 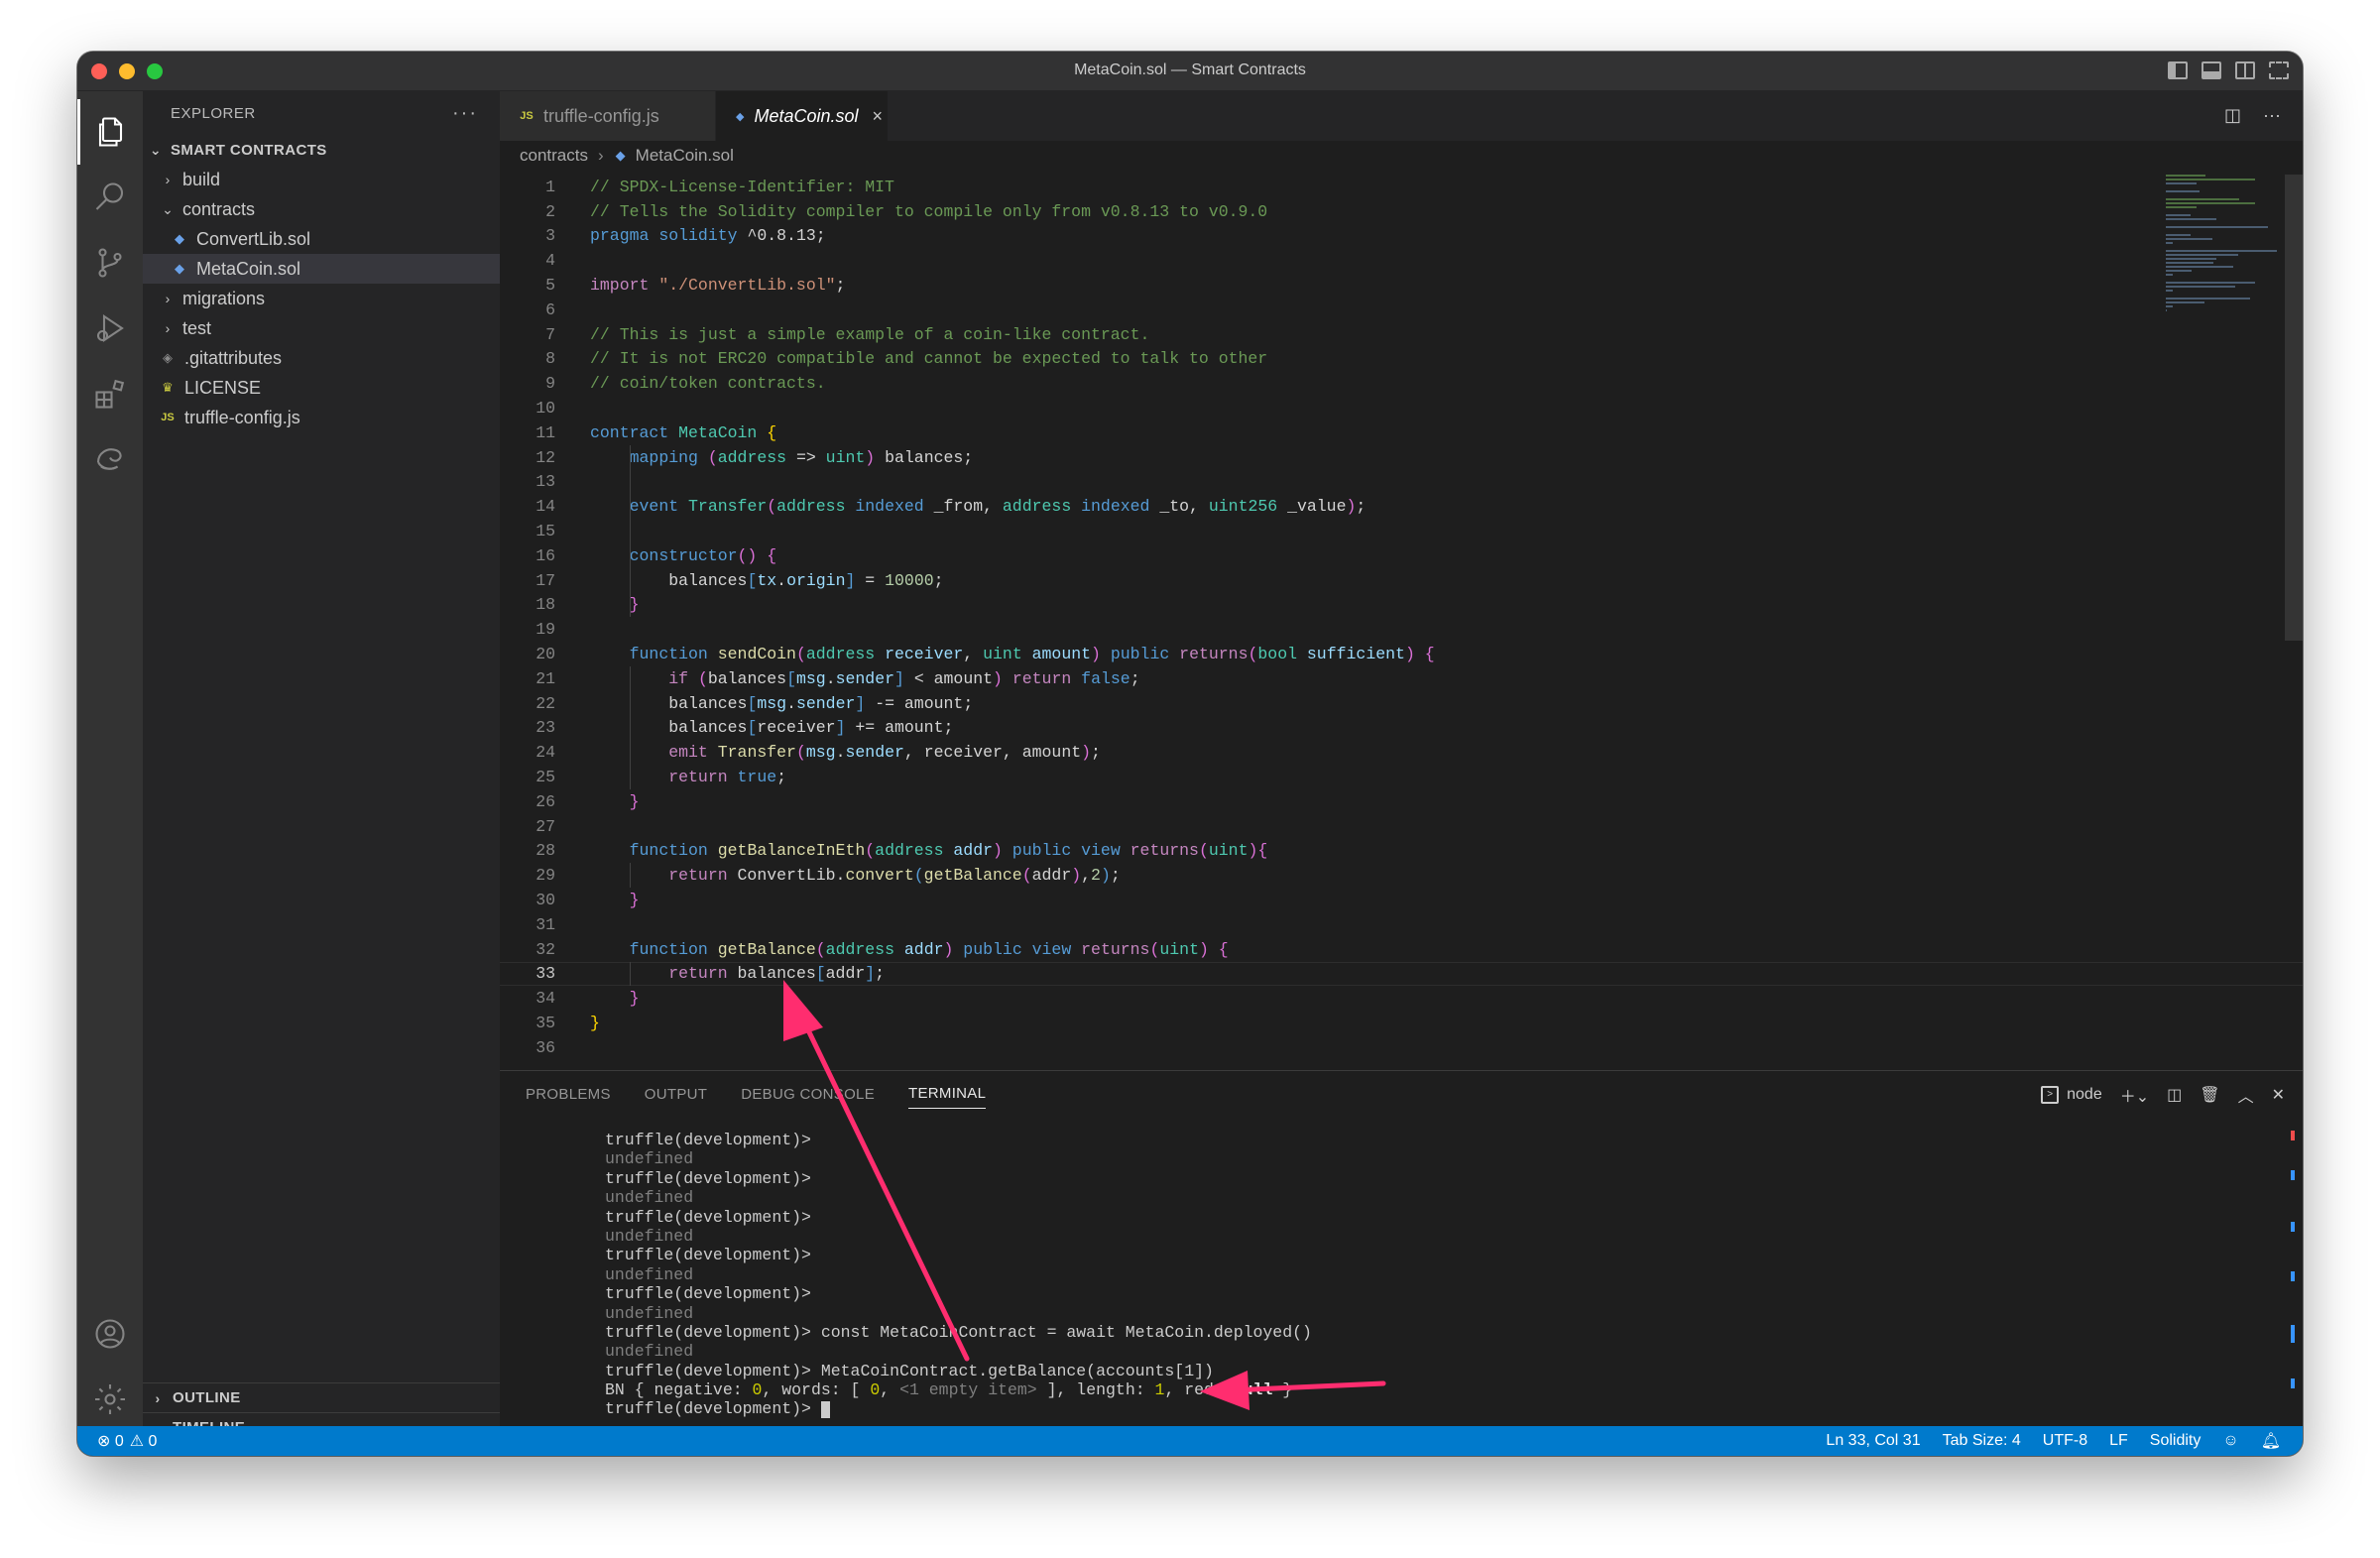 What do you see at coordinates (878, 116) in the screenshot?
I see `close-tab-icon: ×` at bounding box center [878, 116].